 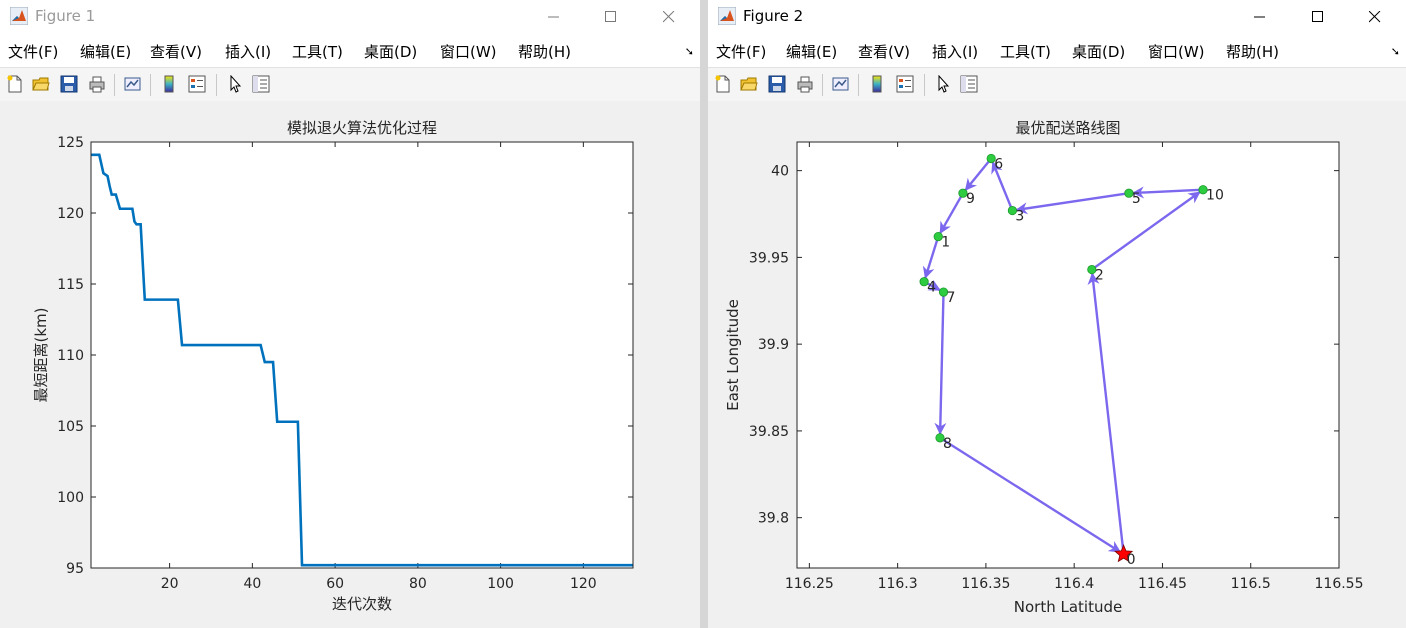 What do you see at coordinates (733, 355) in the screenshot?
I see `y-axis-label: East Longitude` at bounding box center [733, 355].